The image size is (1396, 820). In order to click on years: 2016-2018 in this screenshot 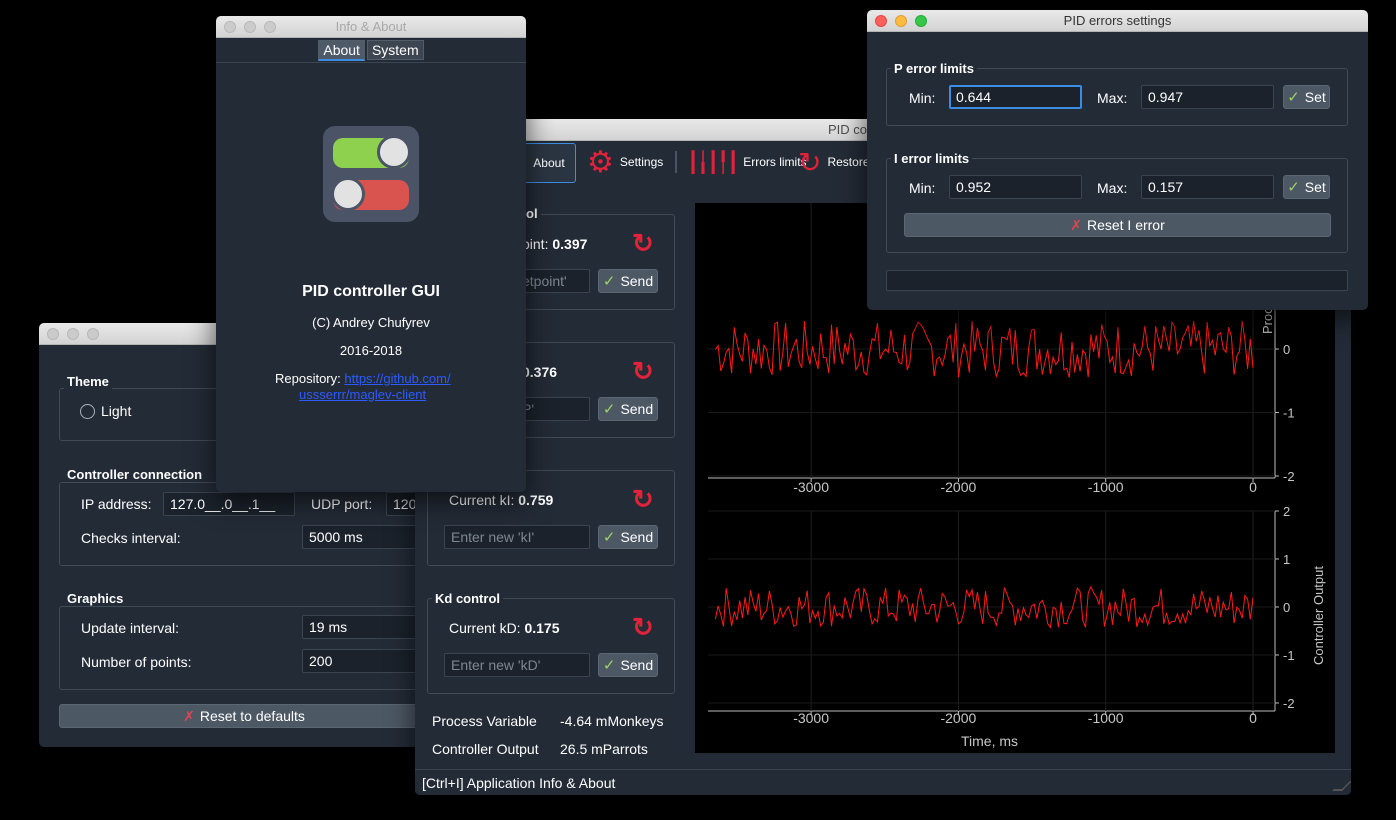, I will do `click(371, 350)`.